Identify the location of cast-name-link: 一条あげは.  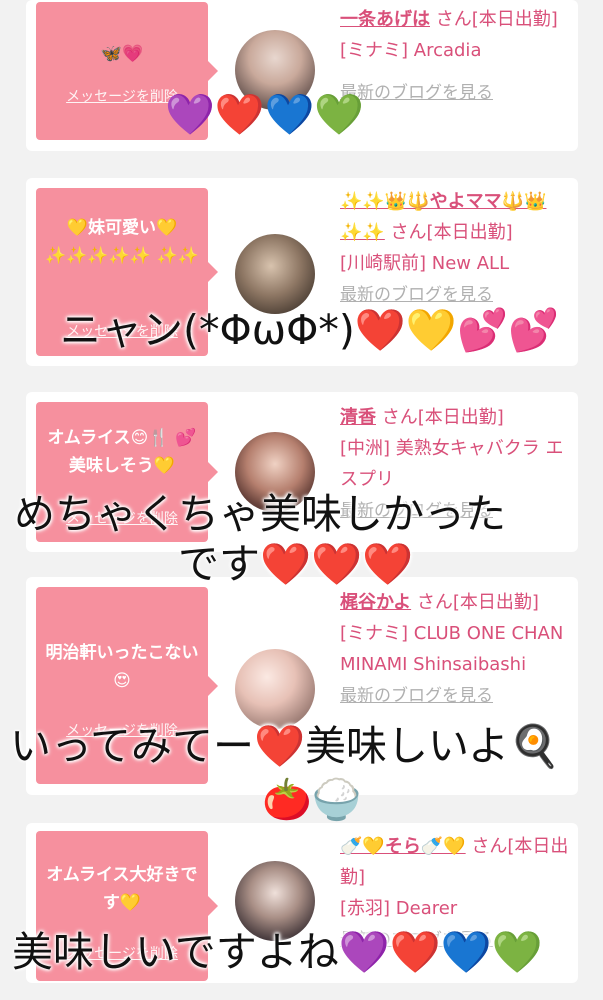
(385, 19).